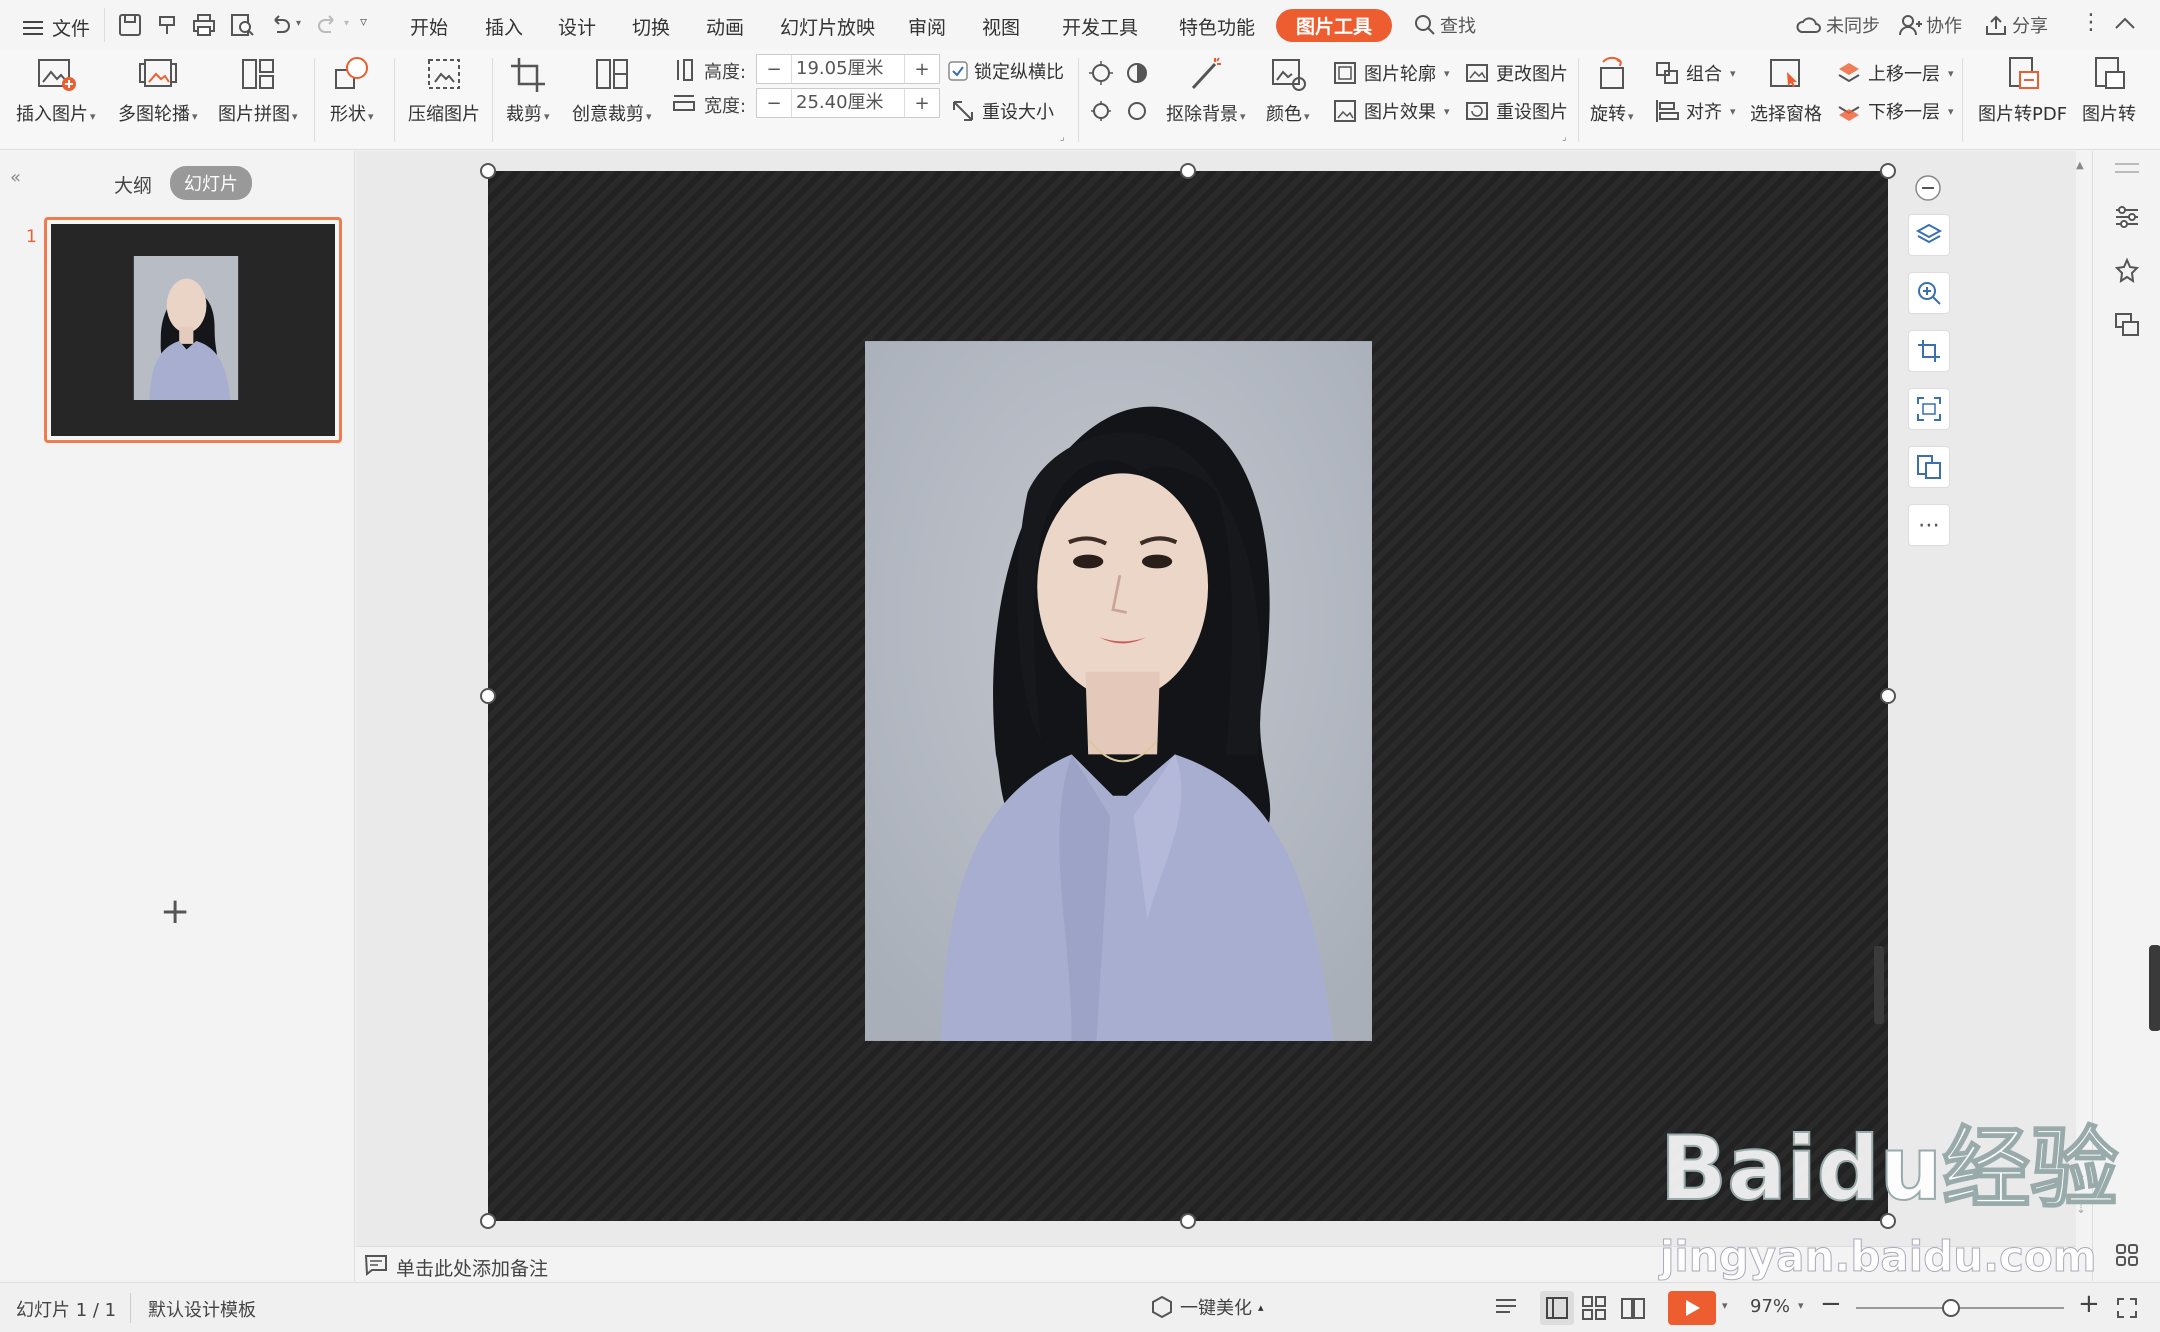  What do you see at coordinates (1217, 26) in the screenshot?
I see `tab-special: 特色功能` at bounding box center [1217, 26].